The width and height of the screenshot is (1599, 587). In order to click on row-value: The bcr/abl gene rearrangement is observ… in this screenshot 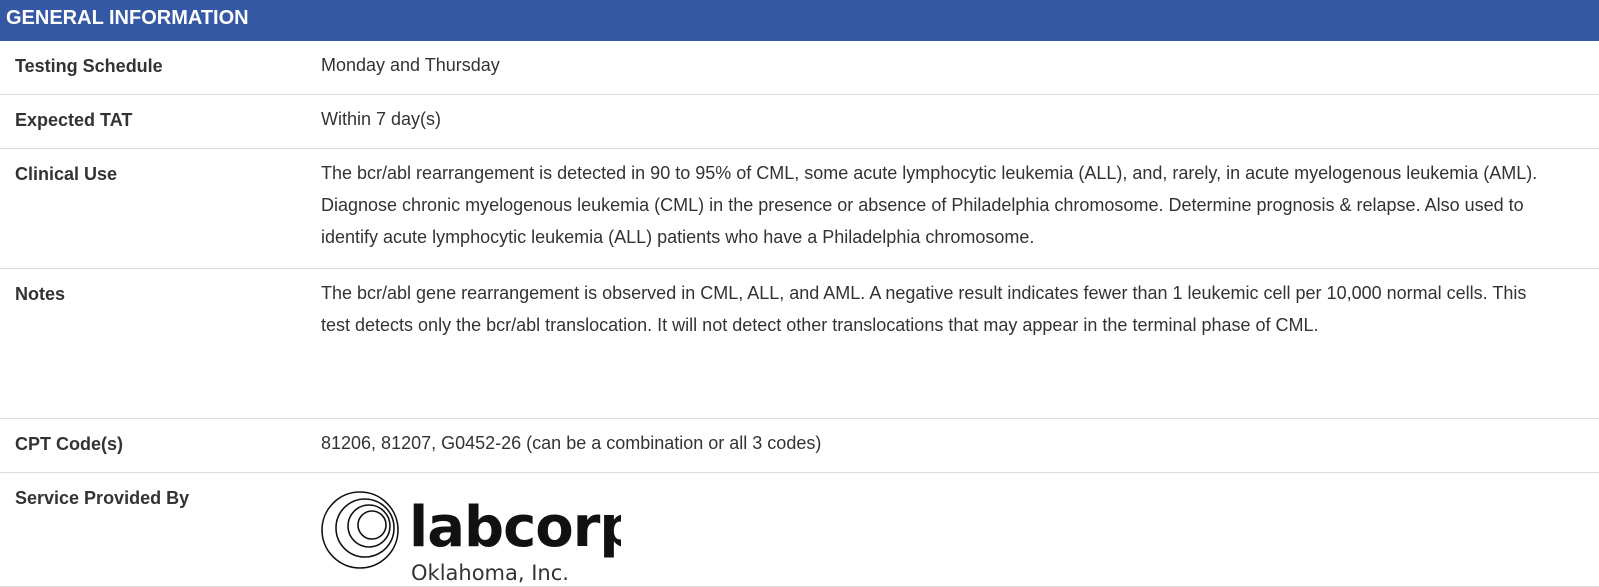, I will do `click(924, 309)`.